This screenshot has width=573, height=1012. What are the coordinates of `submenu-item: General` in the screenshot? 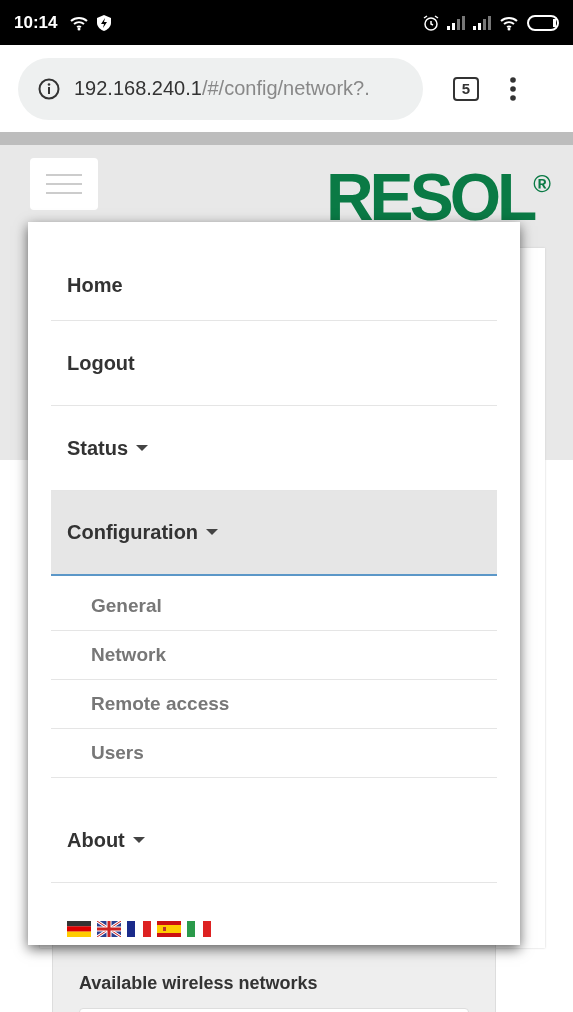 It's located at (274, 606).